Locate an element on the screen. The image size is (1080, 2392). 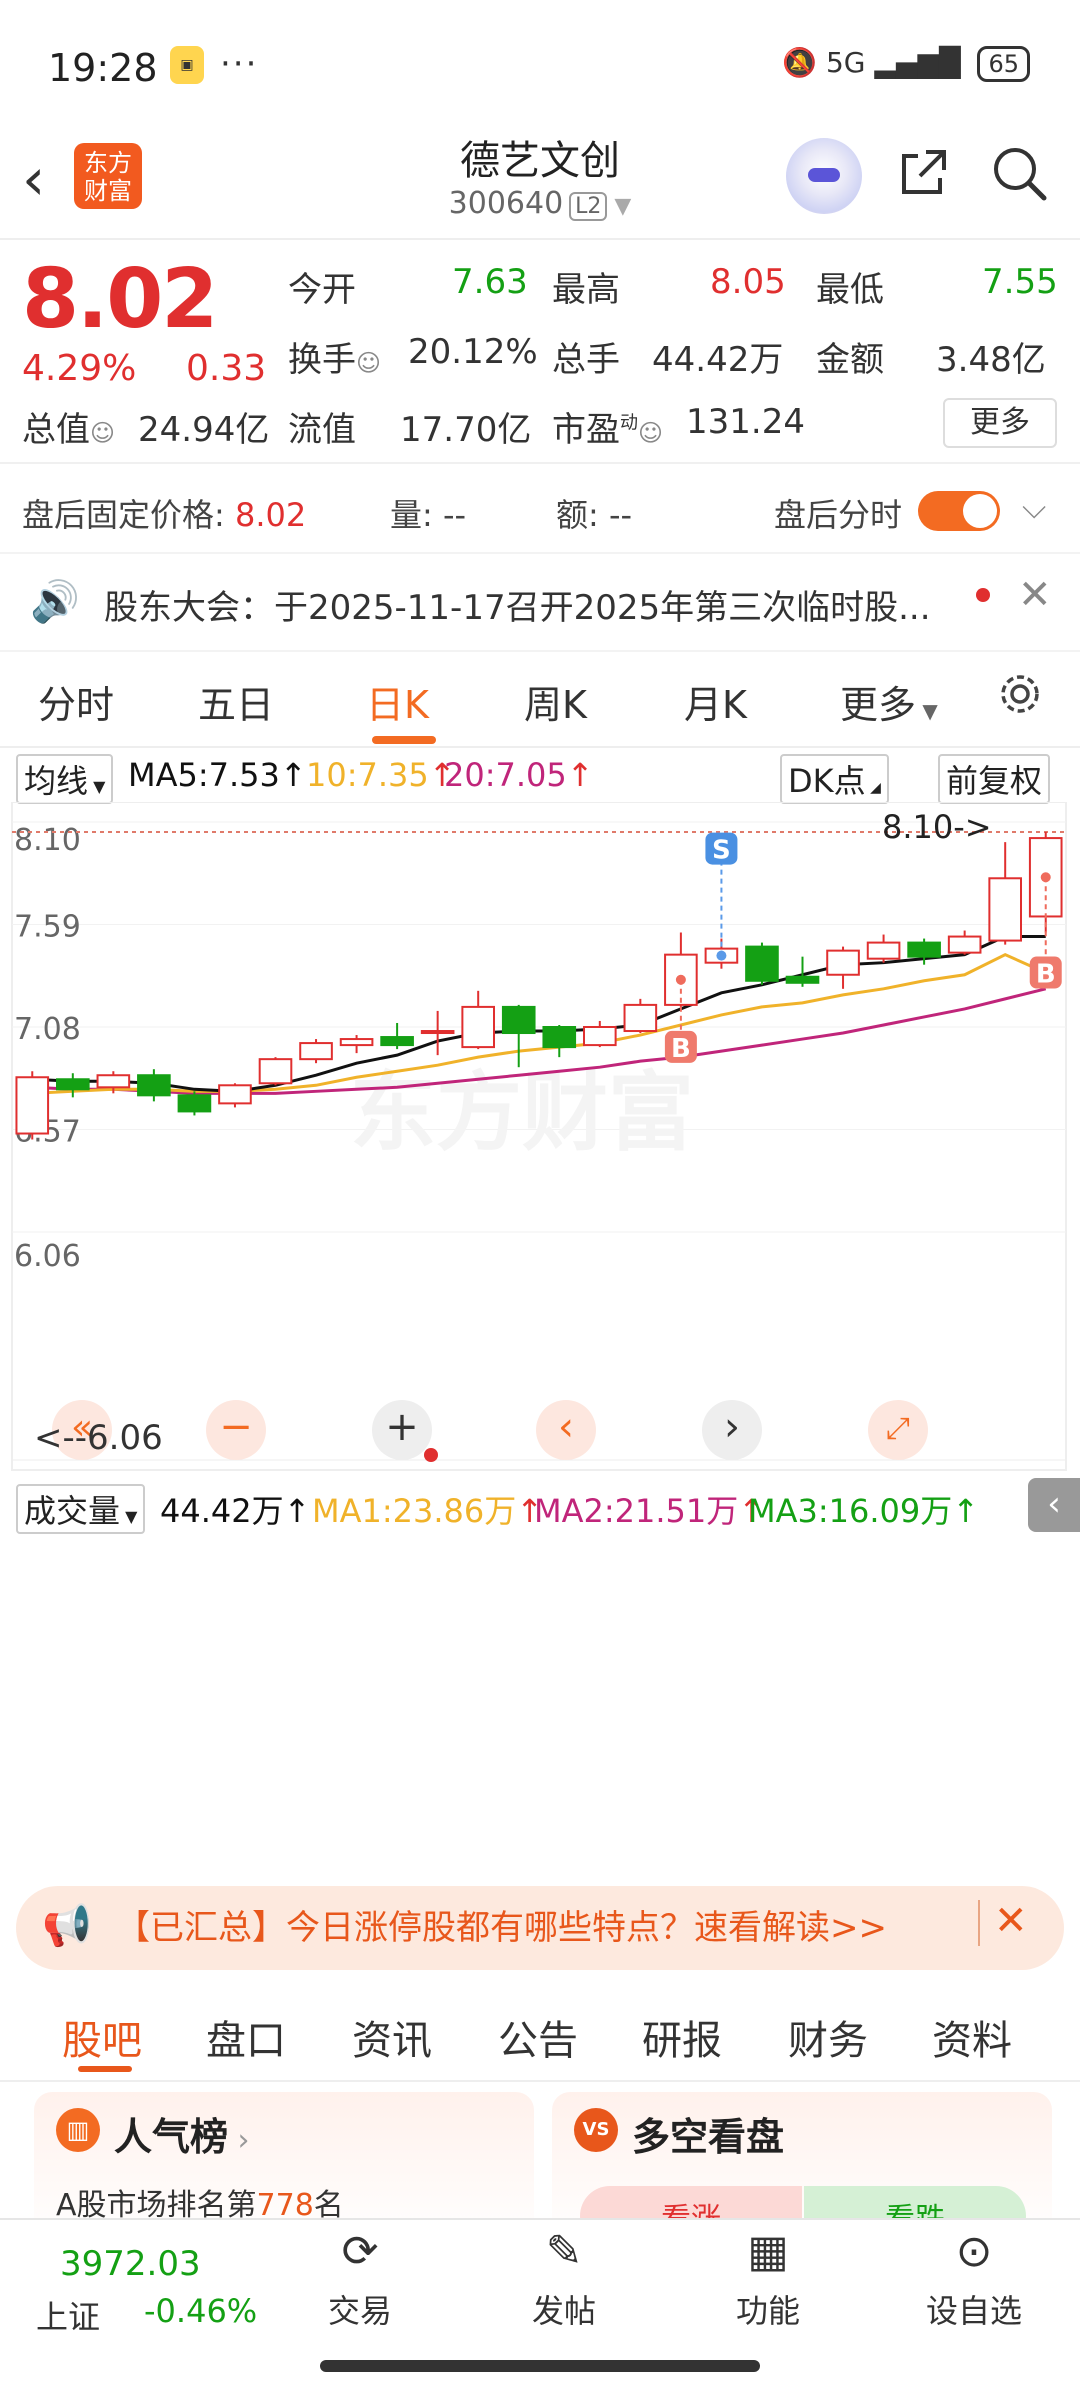
status-icons: 🔕 5G ▂▄▆█ 65 is located at coordinates (906, 64).